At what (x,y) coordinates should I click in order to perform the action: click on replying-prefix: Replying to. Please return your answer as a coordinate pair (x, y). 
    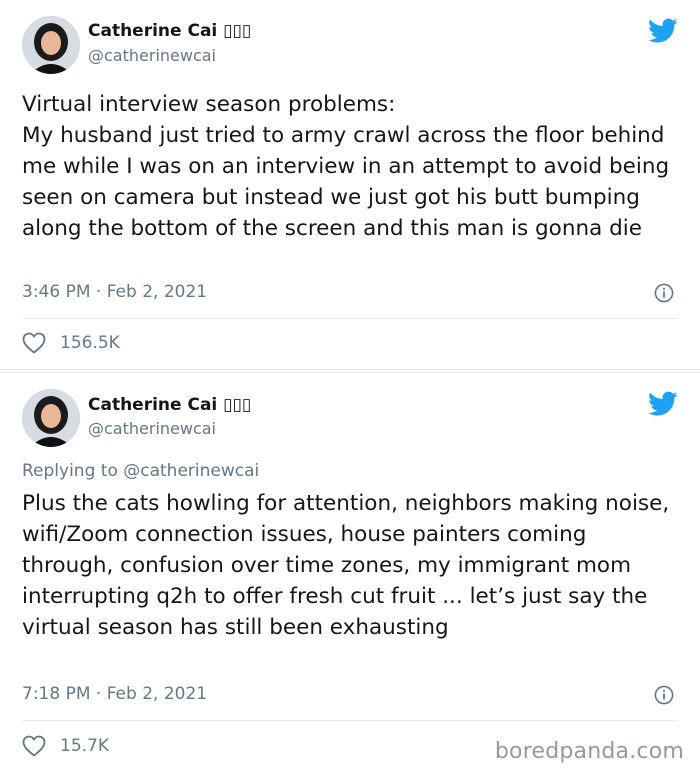
    Looking at the image, I should click on (70, 471).